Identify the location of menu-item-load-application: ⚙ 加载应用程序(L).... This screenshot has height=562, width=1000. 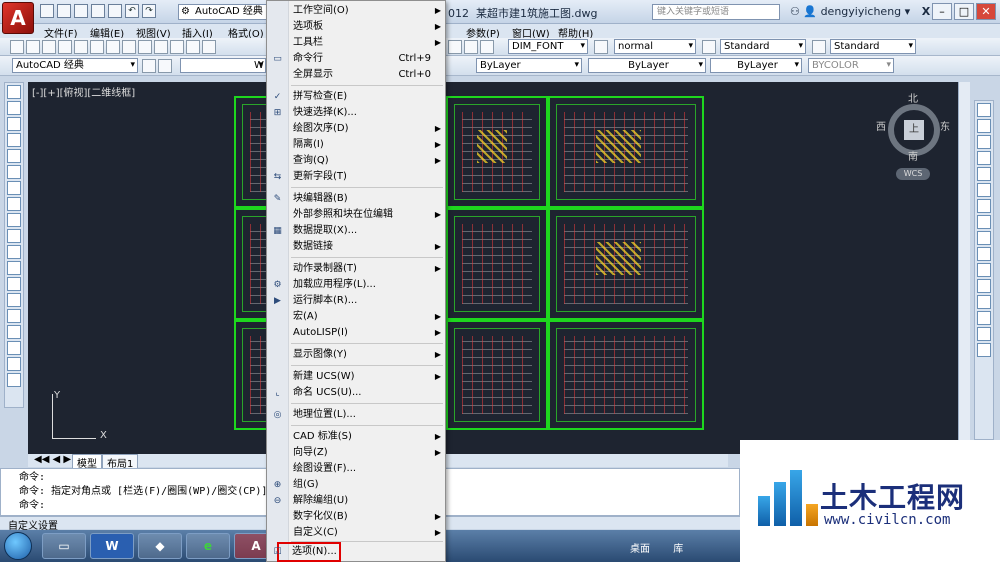
(356, 285).